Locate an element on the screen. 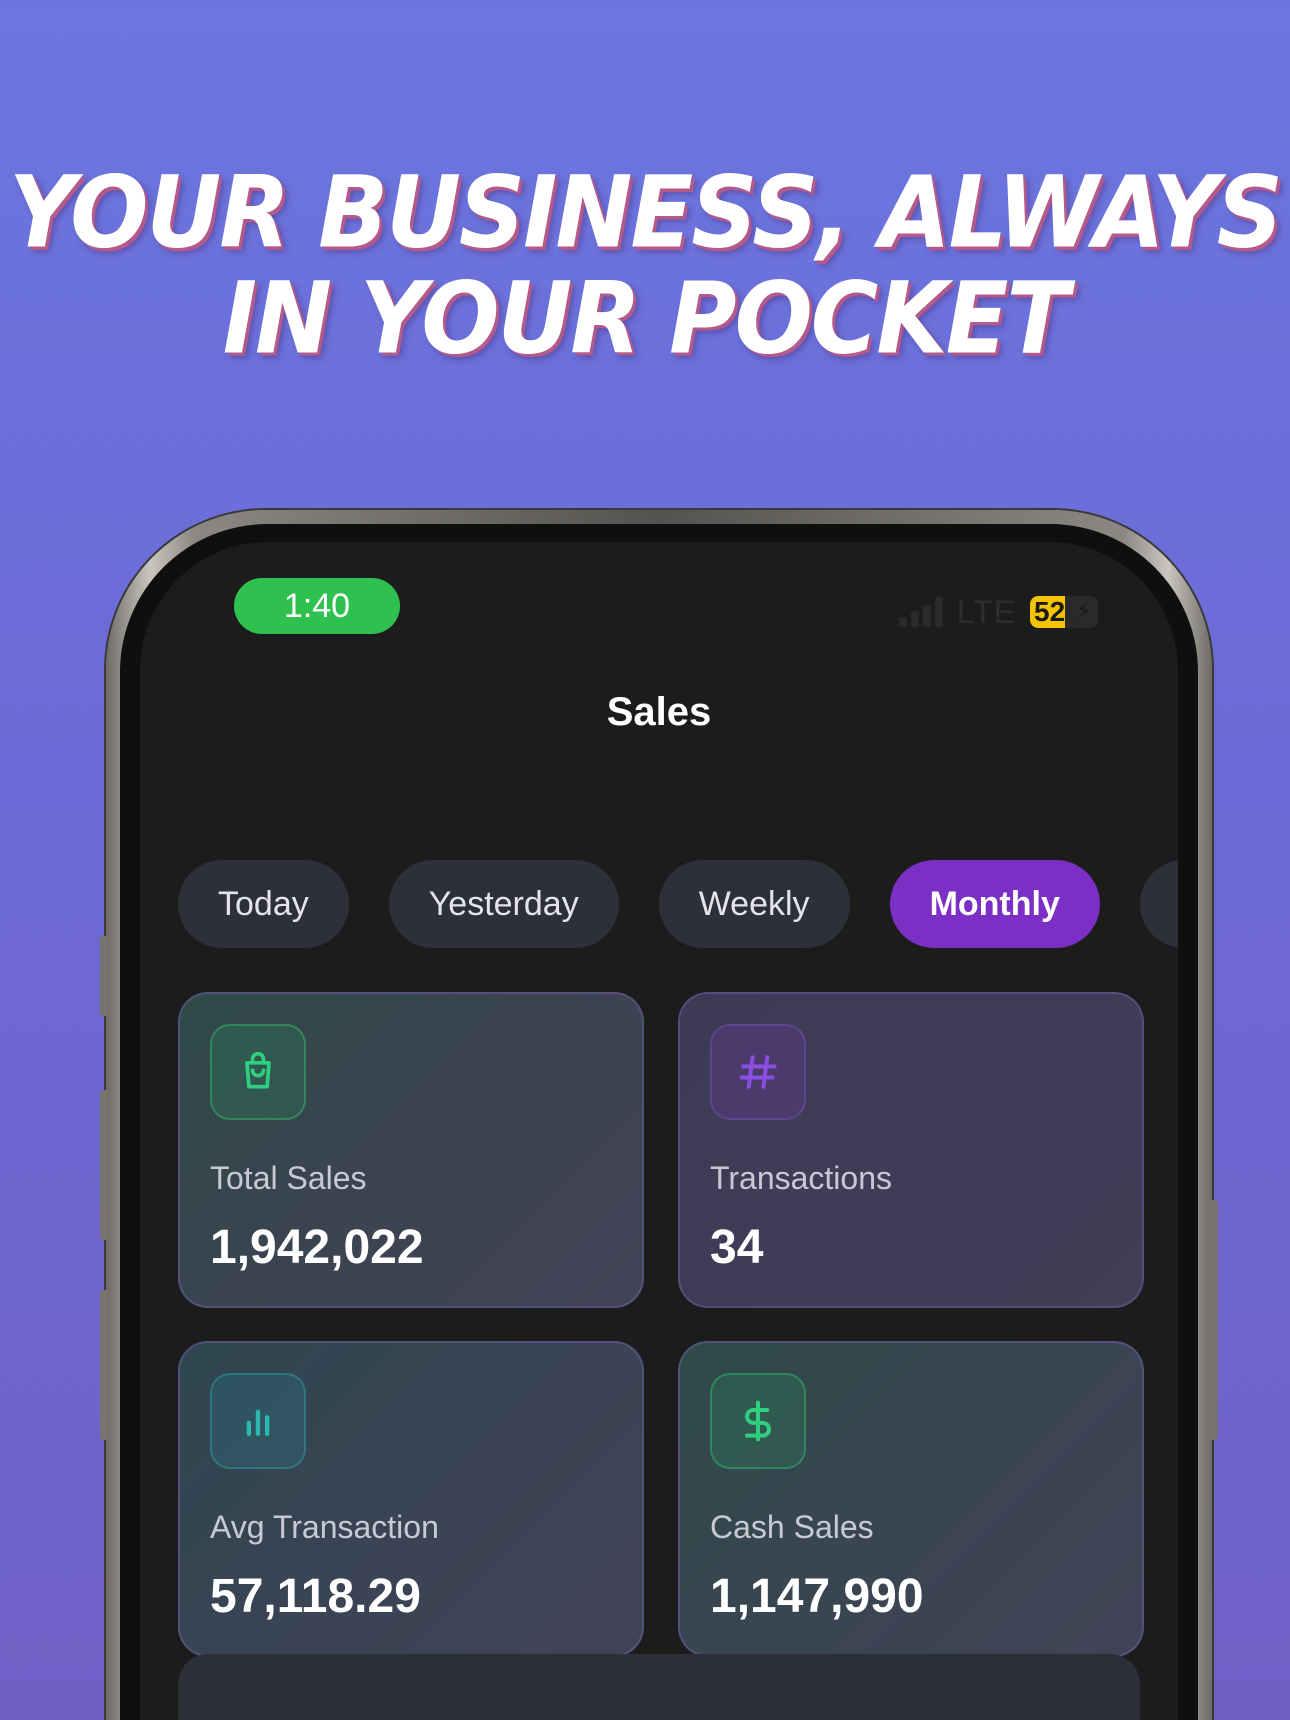 This screenshot has width=1290, height=1720. stat-value: 57,118.29 is located at coordinates (315, 1596).